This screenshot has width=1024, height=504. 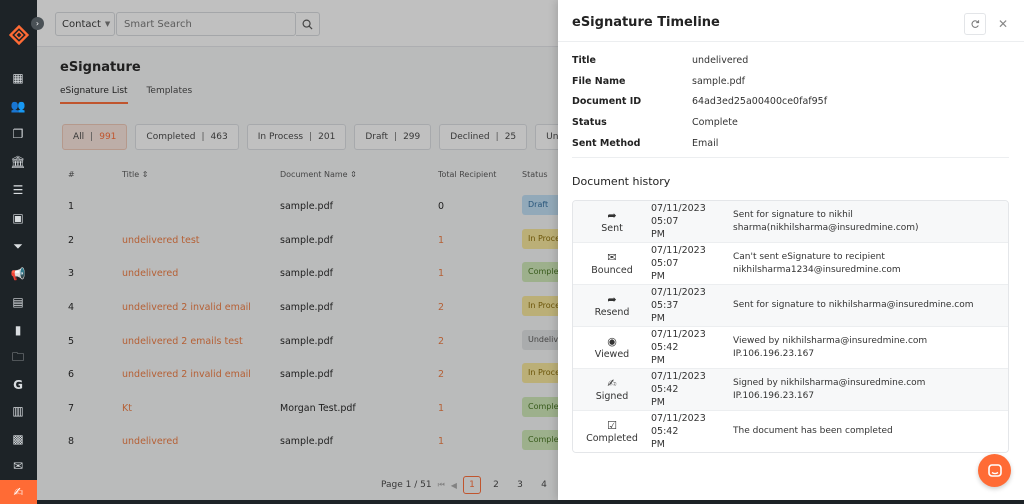 What do you see at coordinates (705, 144) in the screenshot?
I see `info-value: Email` at bounding box center [705, 144].